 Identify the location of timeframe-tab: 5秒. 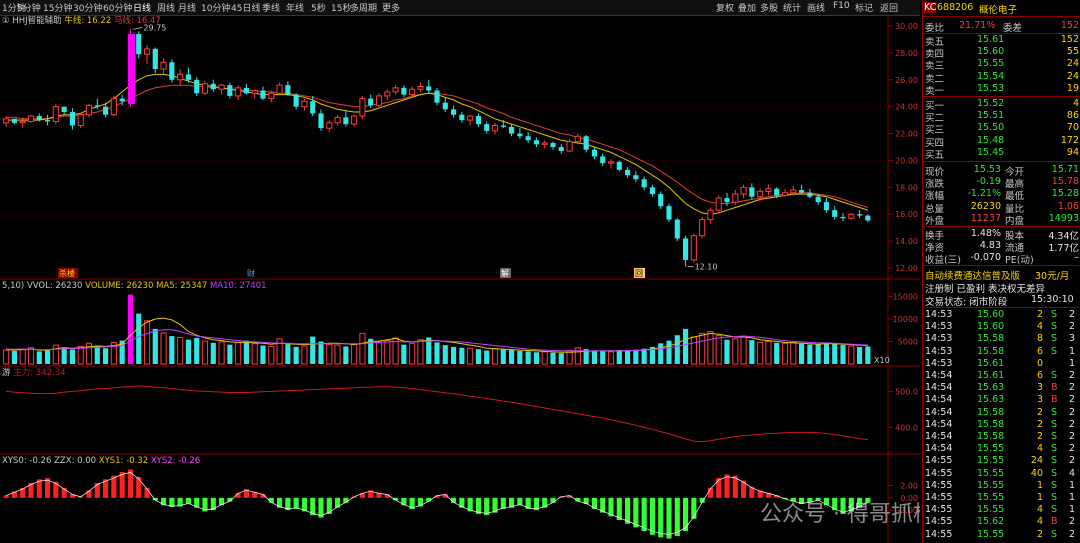
(318, 7).